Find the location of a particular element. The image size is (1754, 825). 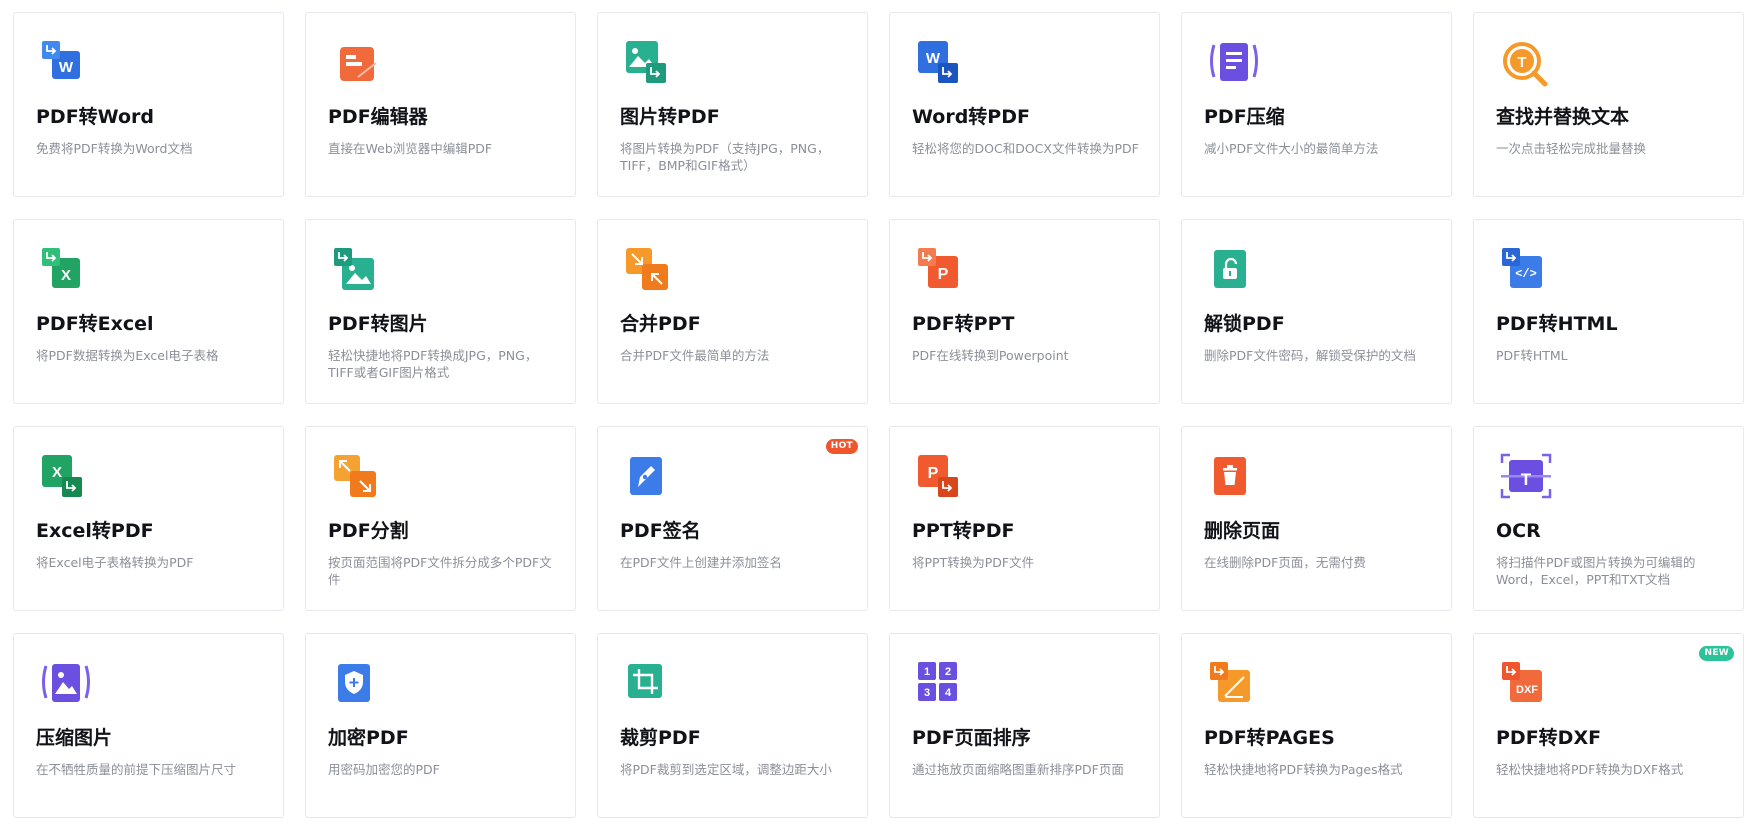

ppt-to-pdf-icon: P is located at coordinates (942, 479).